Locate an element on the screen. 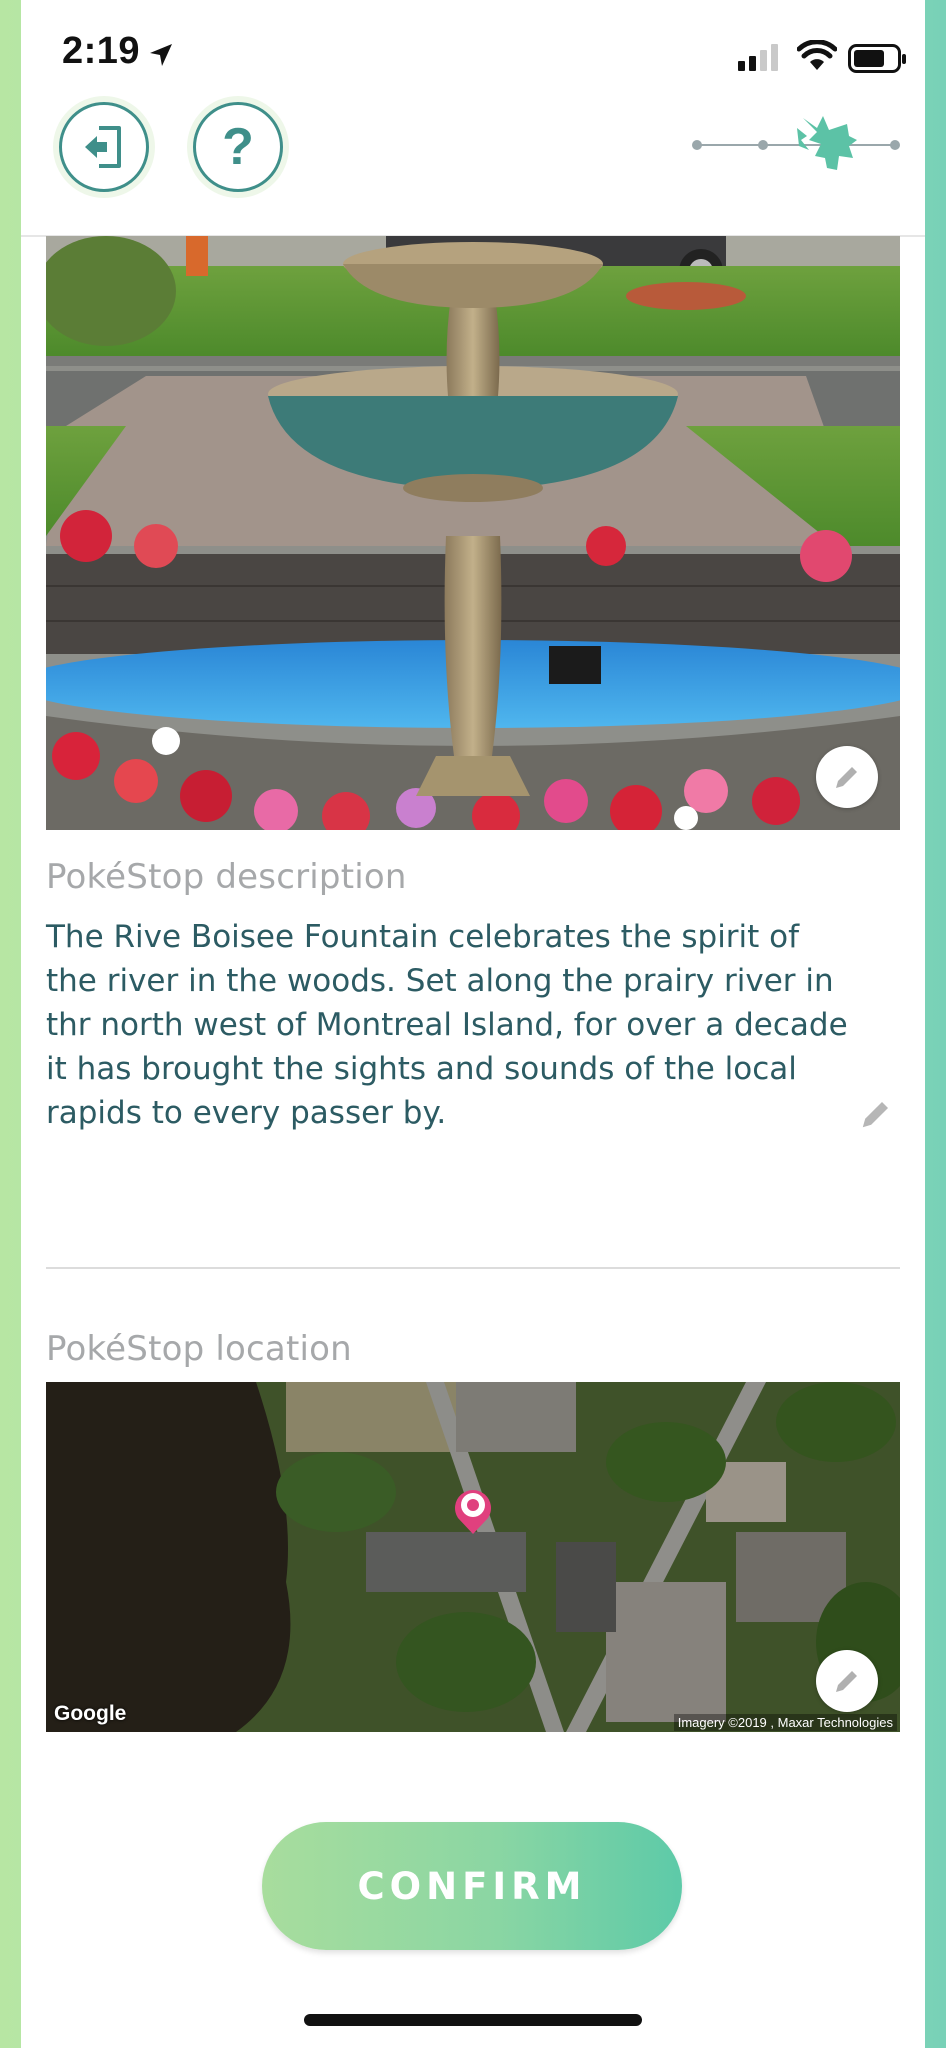 The image size is (946, 2048). section-divider is located at coordinates (473, 1268).